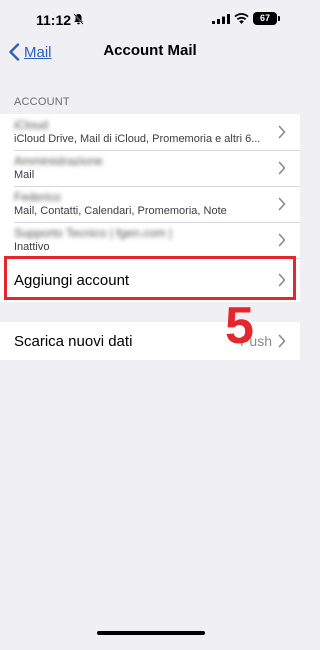 The image size is (320, 650). I want to click on wifi-icon, so click(241, 18).